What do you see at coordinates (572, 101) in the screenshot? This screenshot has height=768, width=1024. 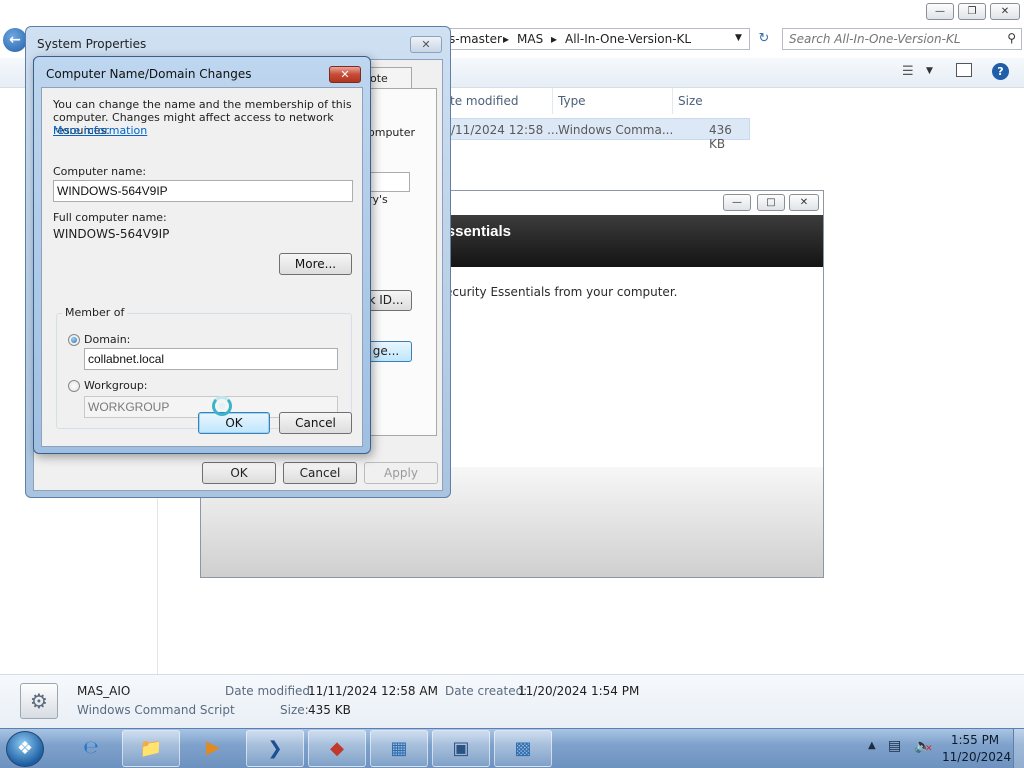 I see `column-type: Type` at bounding box center [572, 101].